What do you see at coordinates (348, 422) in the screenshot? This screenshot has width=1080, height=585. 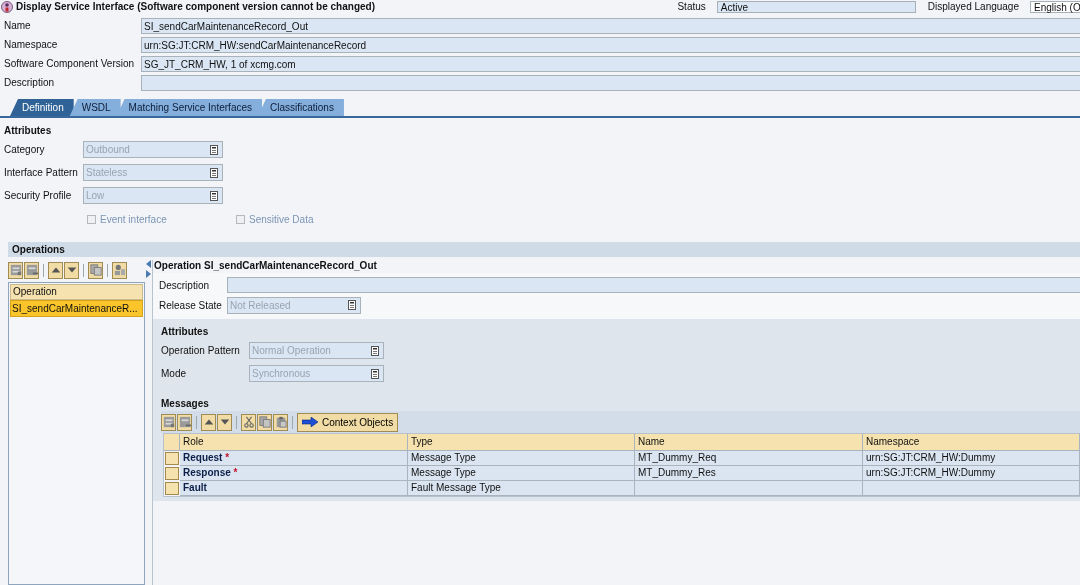 I see `context-objects-button: Context Objects` at bounding box center [348, 422].